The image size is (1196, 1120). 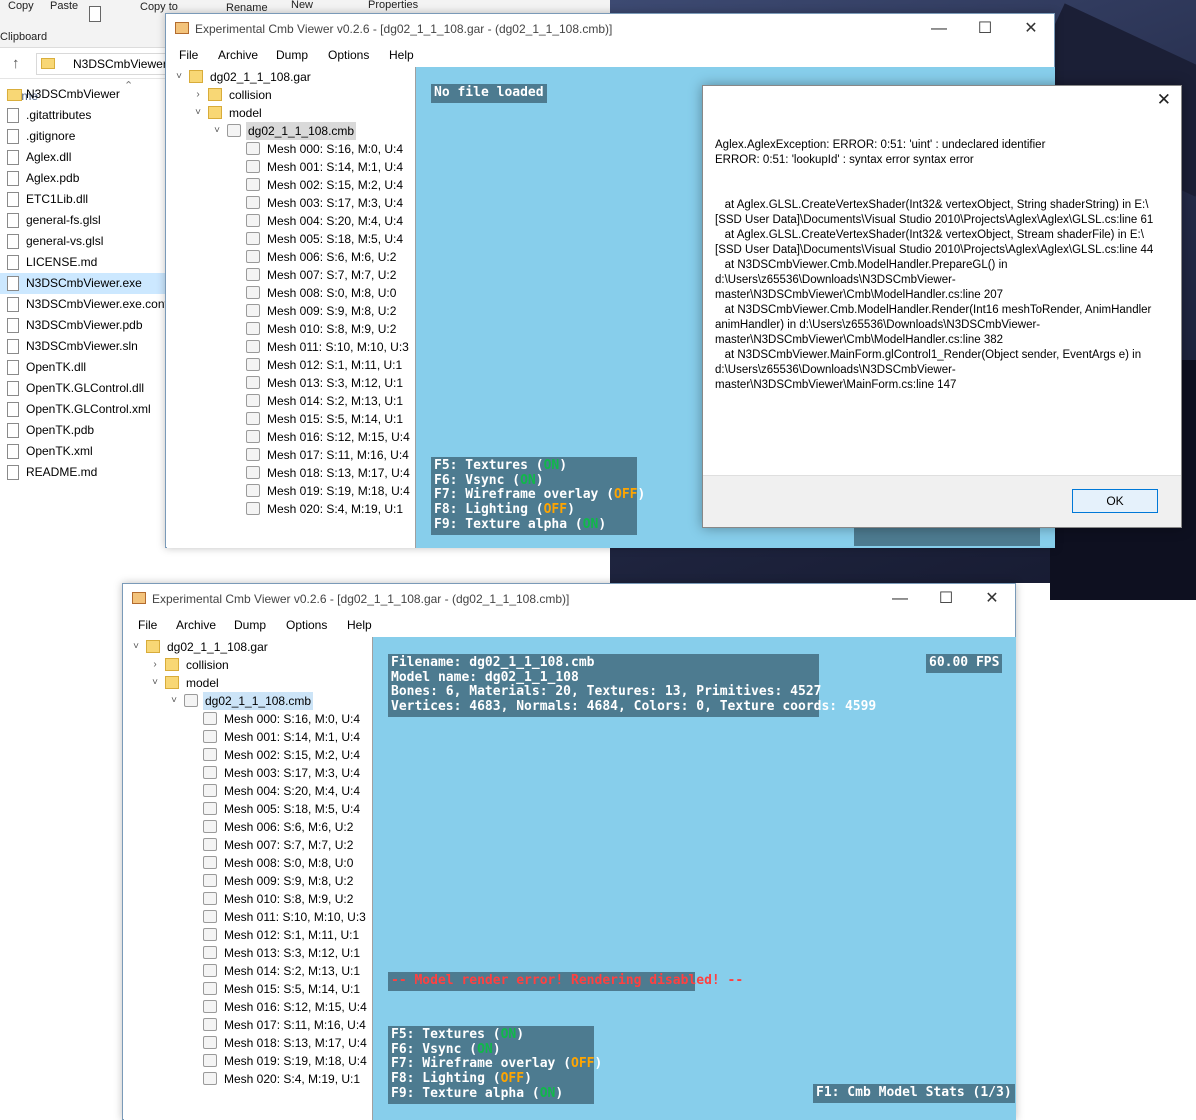 I want to click on file-list-item: ETC1Lib.dll, so click(x=85, y=199).